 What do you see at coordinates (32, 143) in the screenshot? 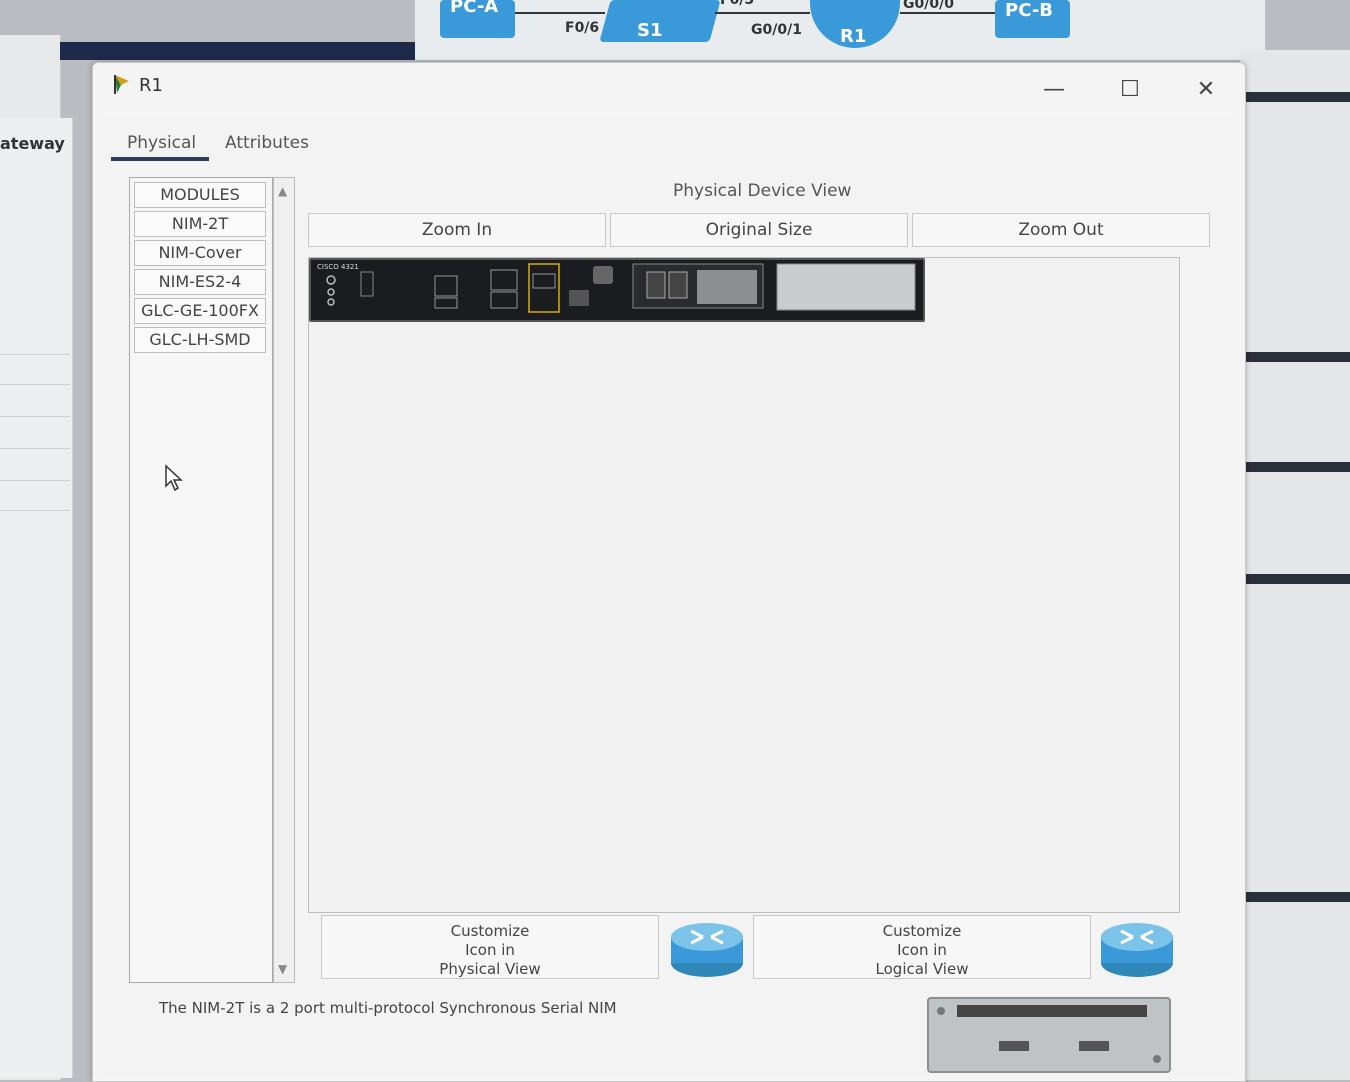
I see `background-gateway-label: ateway` at bounding box center [32, 143].